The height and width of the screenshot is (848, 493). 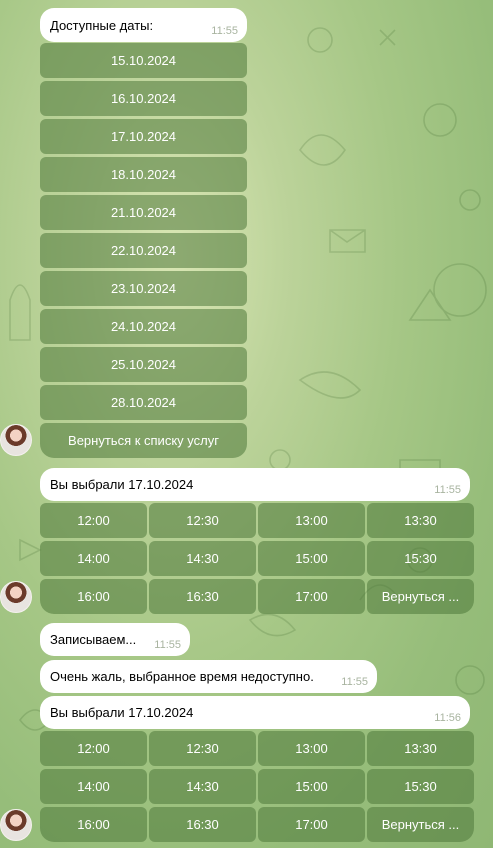 What do you see at coordinates (143, 98) in the screenshot?
I see `date-button: 16.10.2024` at bounding box center [143, 98].